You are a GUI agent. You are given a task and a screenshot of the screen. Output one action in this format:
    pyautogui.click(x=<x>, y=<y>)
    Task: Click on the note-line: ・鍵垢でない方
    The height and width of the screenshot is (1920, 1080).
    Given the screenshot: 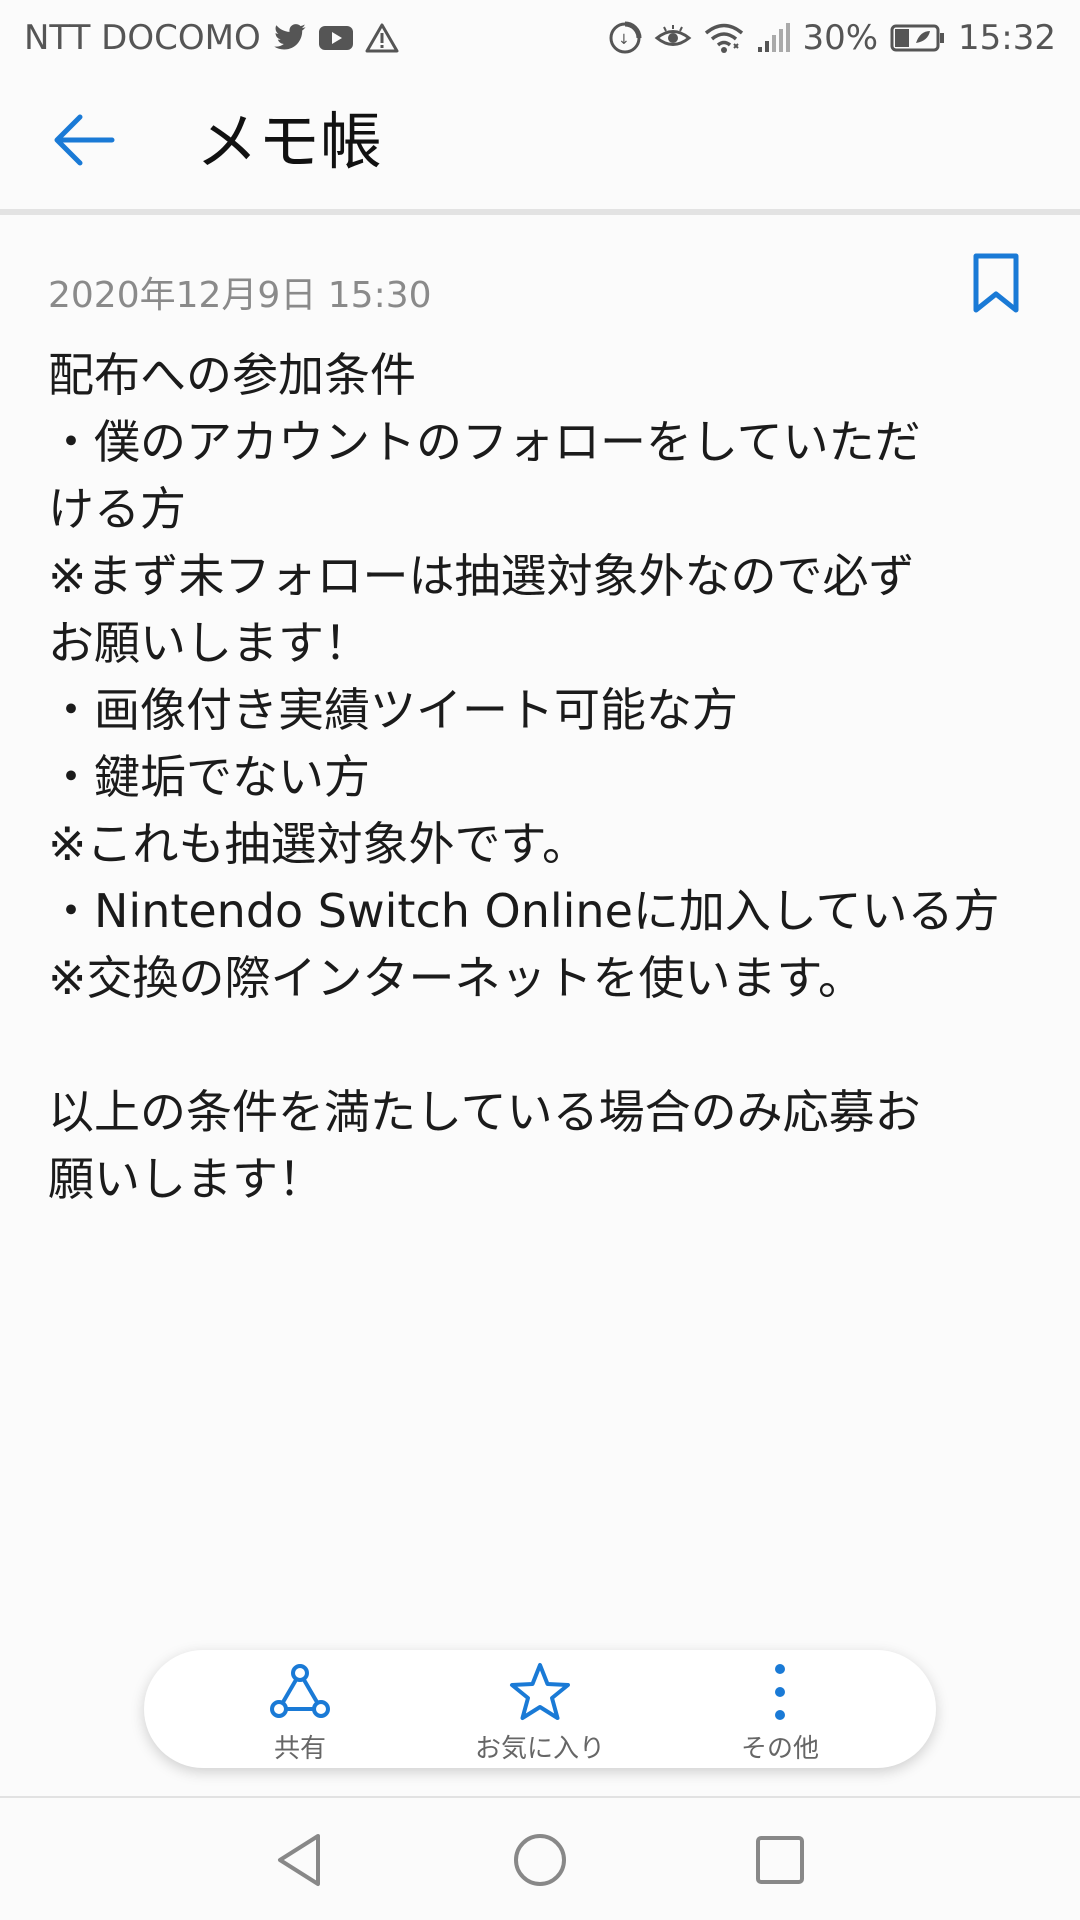 What is the action you would take?
    pyautogui.click(x=209, y=777)
    